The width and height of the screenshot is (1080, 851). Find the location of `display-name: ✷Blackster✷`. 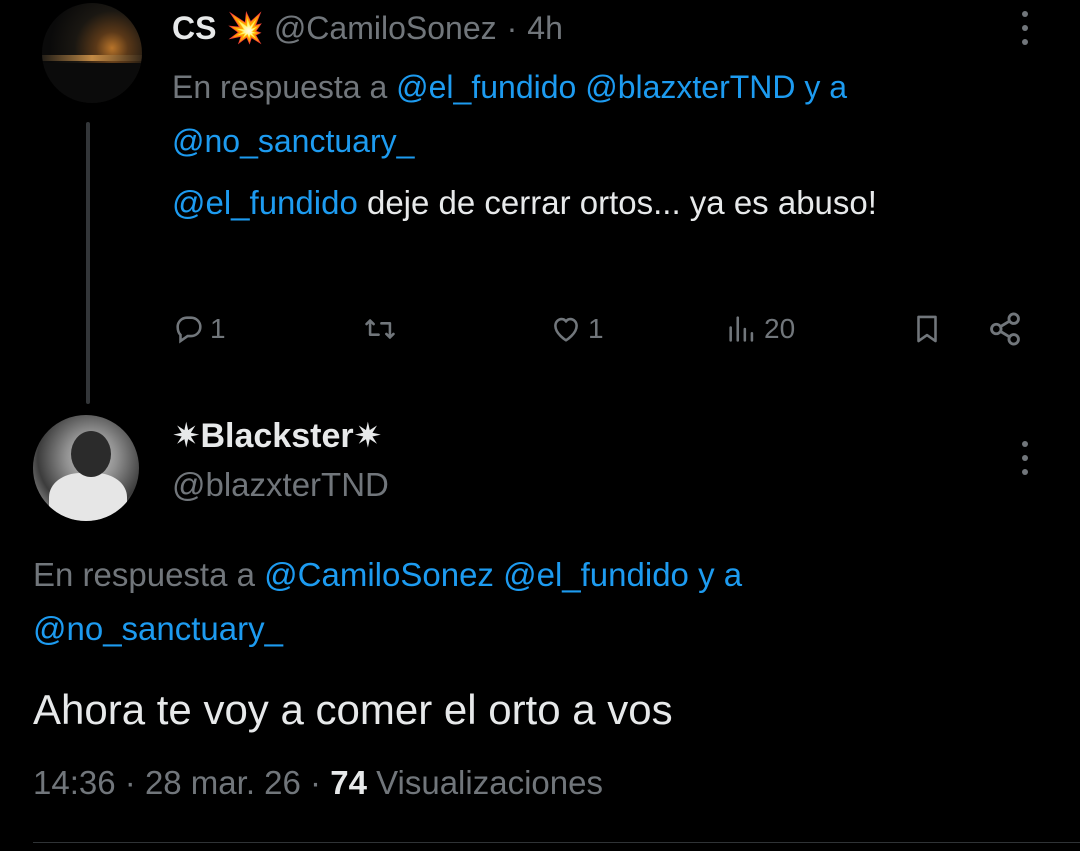

display-name: ✷Blackster✷ is located at coordinates (277, 436).